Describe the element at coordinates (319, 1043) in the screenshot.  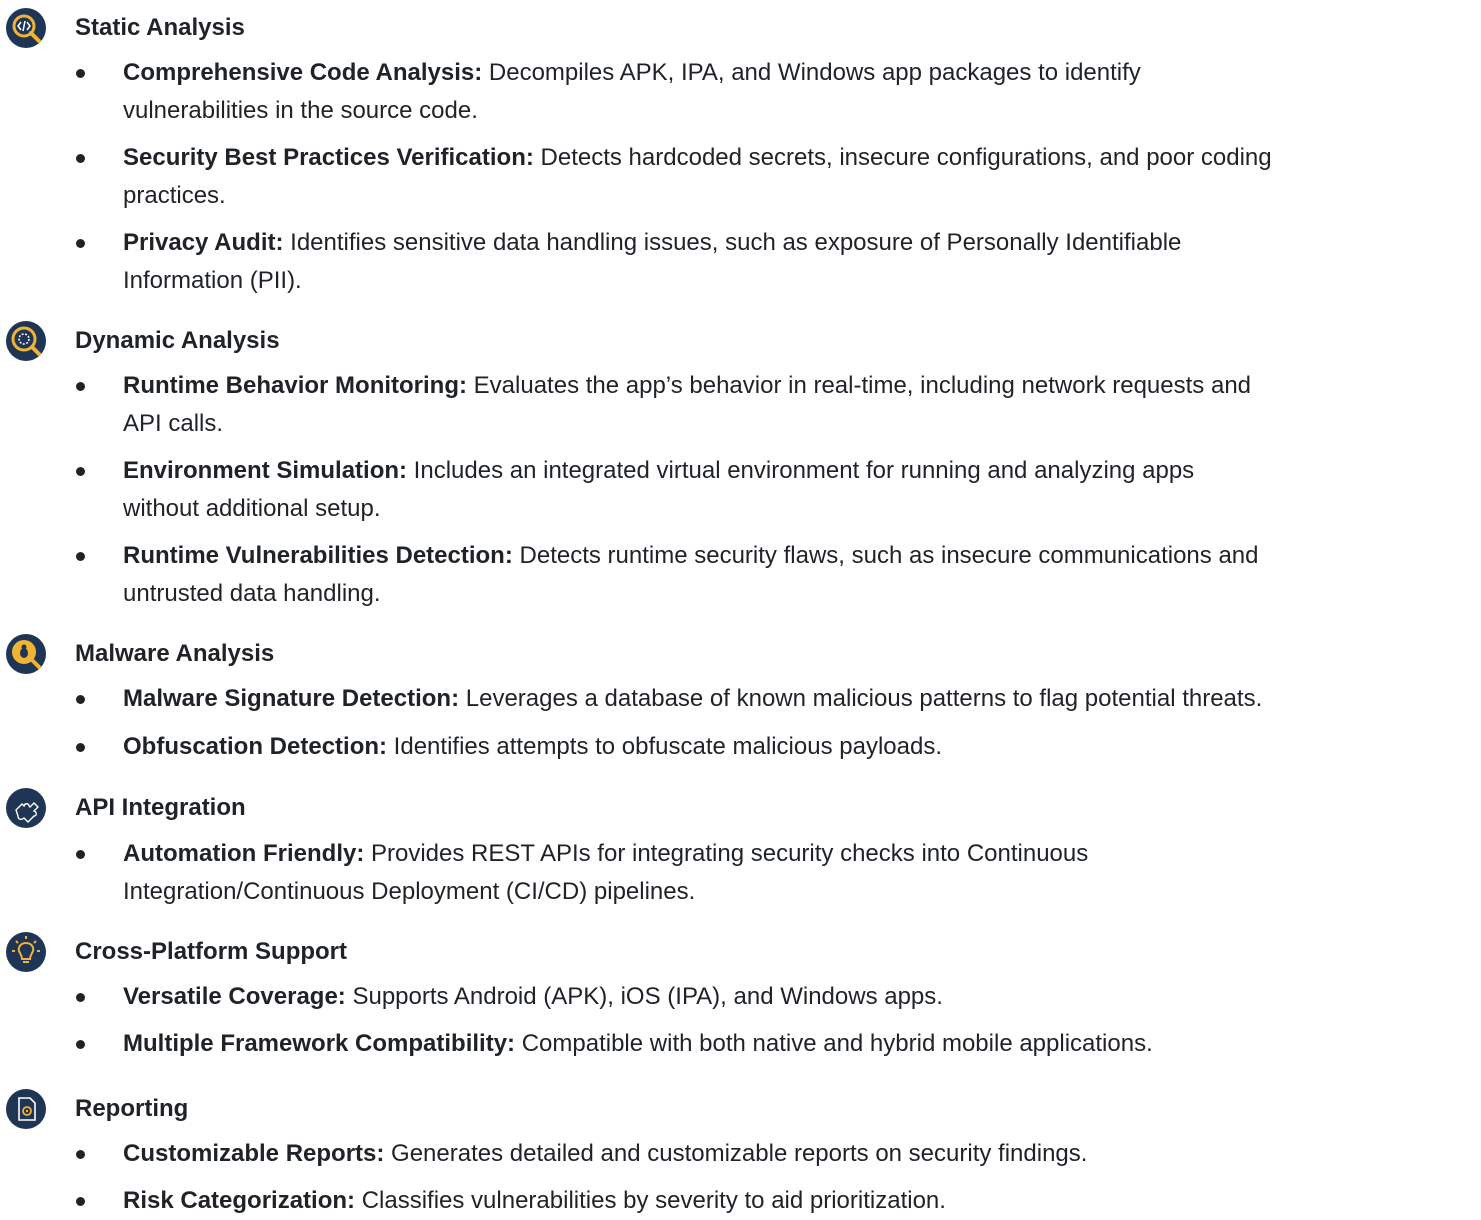
I see `bullet-term: Multiple Framework Compatibility:` at that location.